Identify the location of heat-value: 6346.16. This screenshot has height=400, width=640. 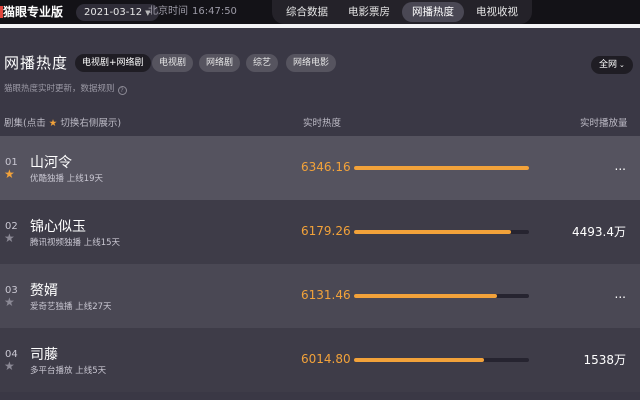
(326, 167).